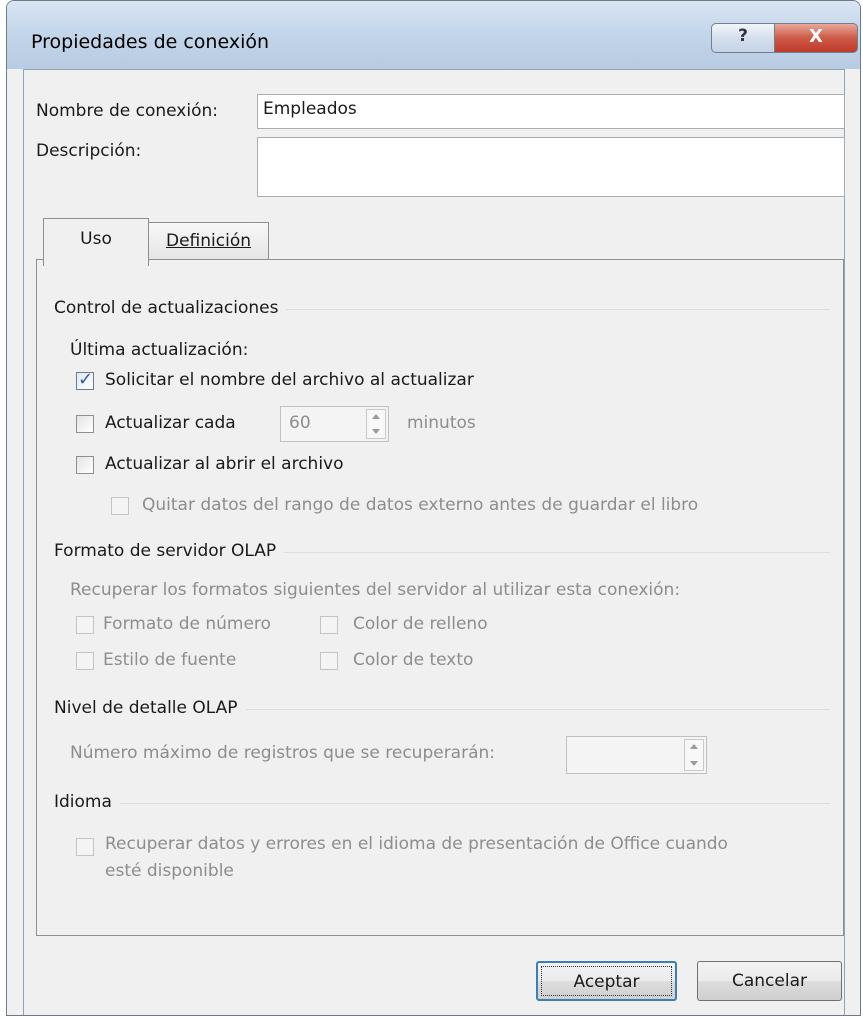 The height and width of the screenshot is (1018, 863). I want to click on dialog-title: Propiedades de conexión, so click(150, 42).